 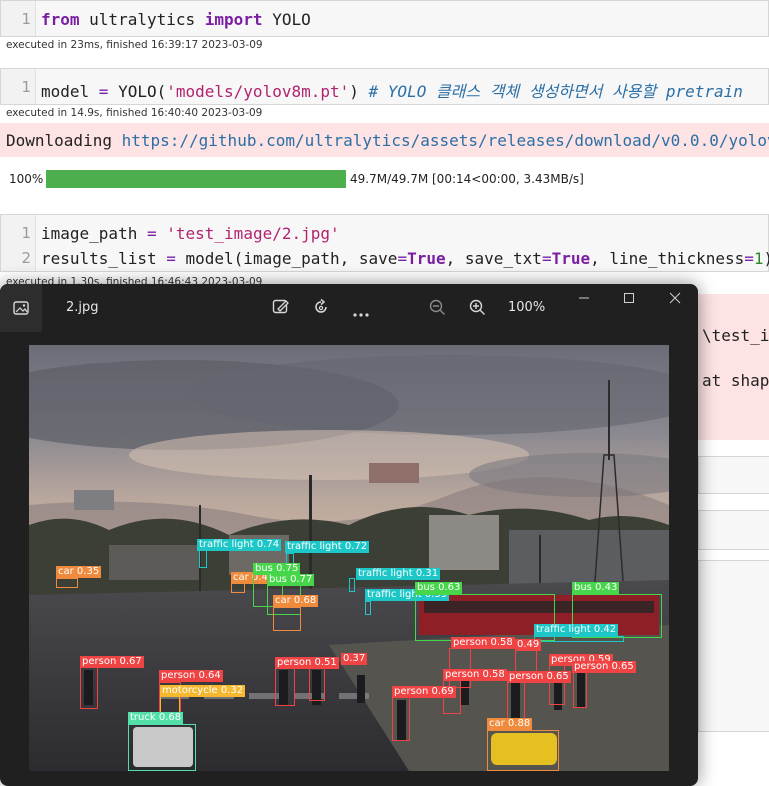 What do you see at coordinates (349, 308) in the screenshot?
I see `viewer-titlebar: 2.jpg 100%` at bounding box center [349, 308].